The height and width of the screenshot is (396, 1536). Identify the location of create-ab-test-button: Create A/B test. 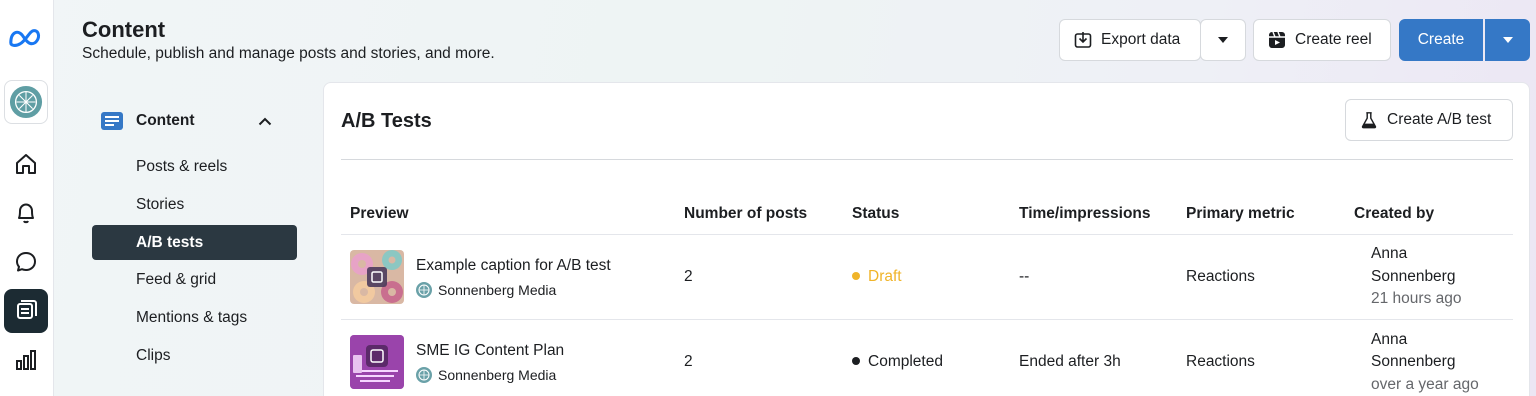
(1429, 120).